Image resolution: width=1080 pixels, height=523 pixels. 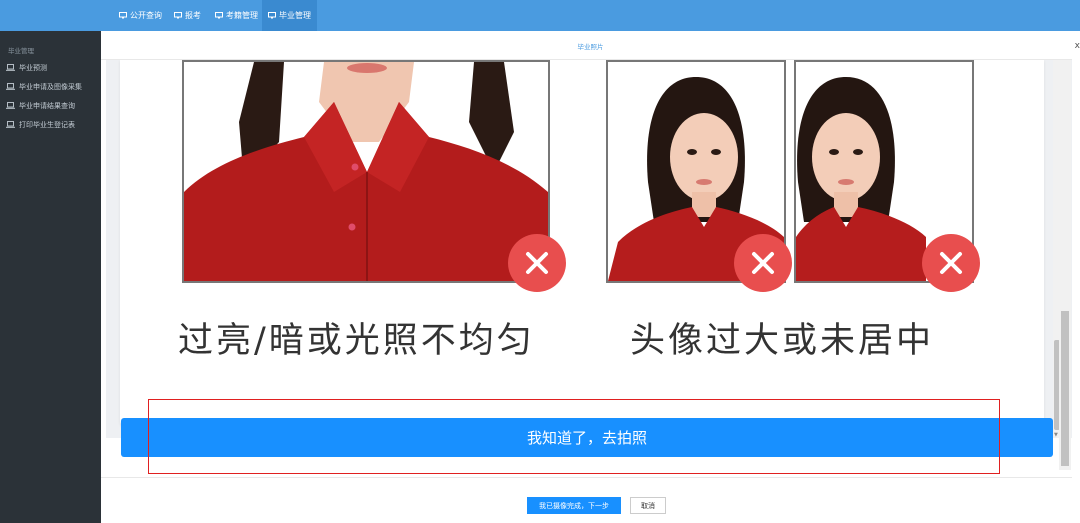 I want to click on nav-item-graduation: 毕业管理, so click(x=289, y=15).